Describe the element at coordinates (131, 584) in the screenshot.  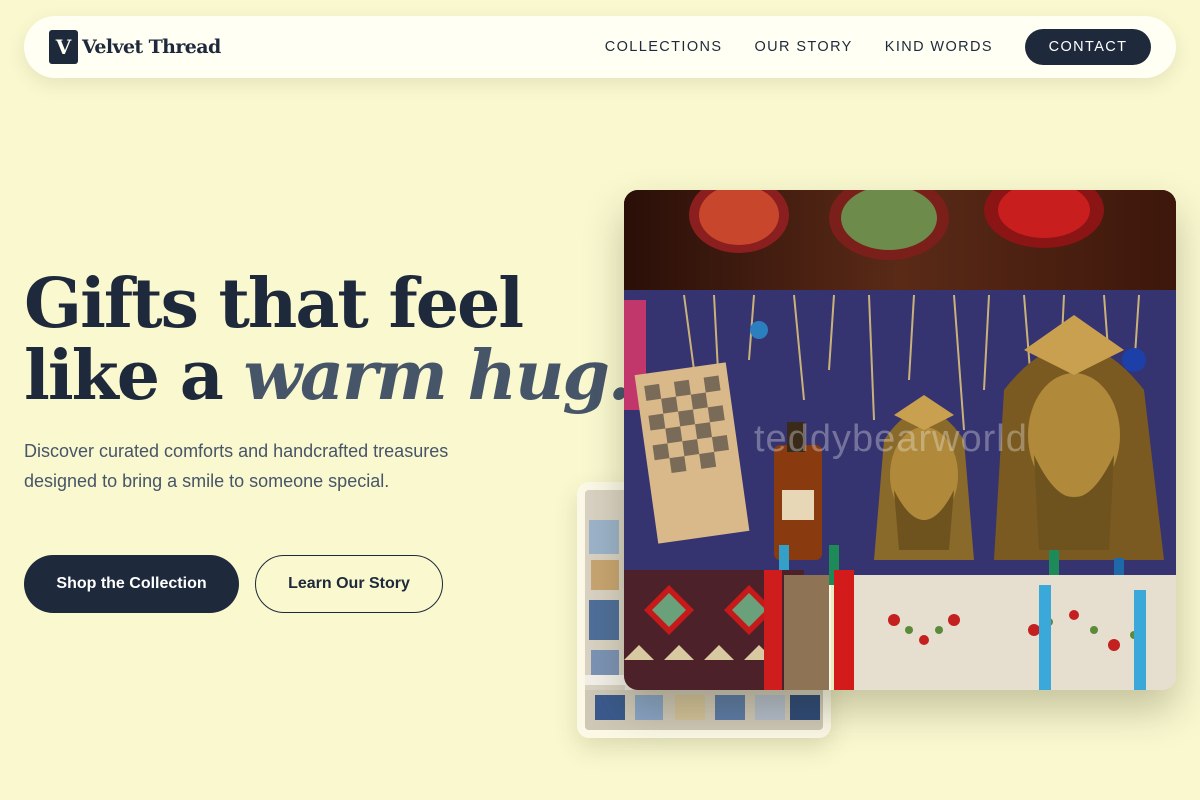
I see `shop-collection-button: Shop the Collection` at that location.